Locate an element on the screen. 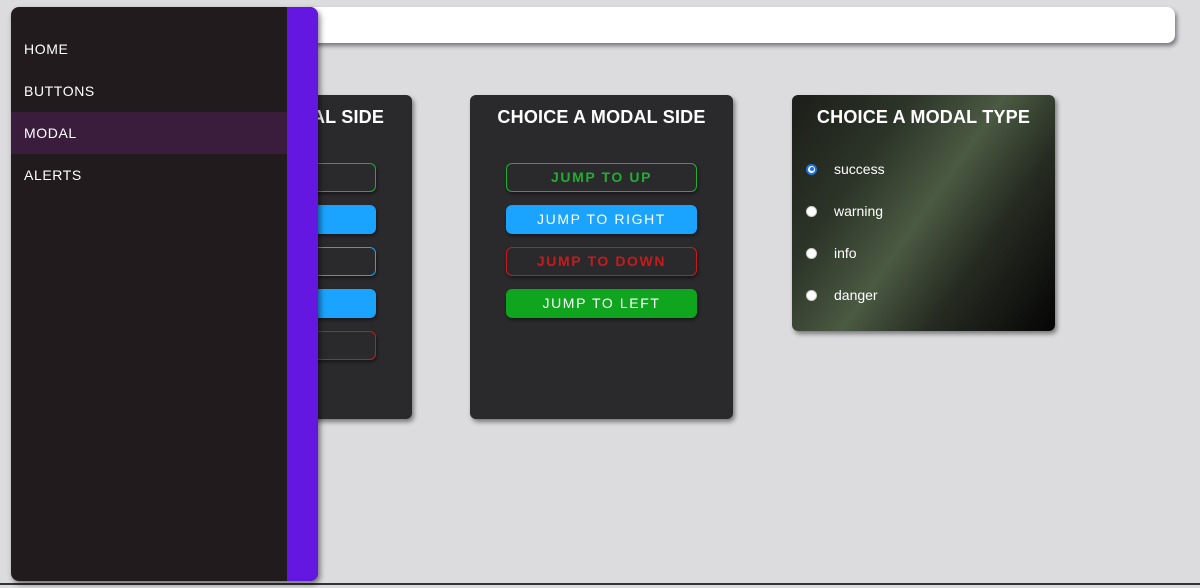 Image resolution: width=1200 pixels, height=588 pixels. radio-label: info is located at coordinates (845, 253).